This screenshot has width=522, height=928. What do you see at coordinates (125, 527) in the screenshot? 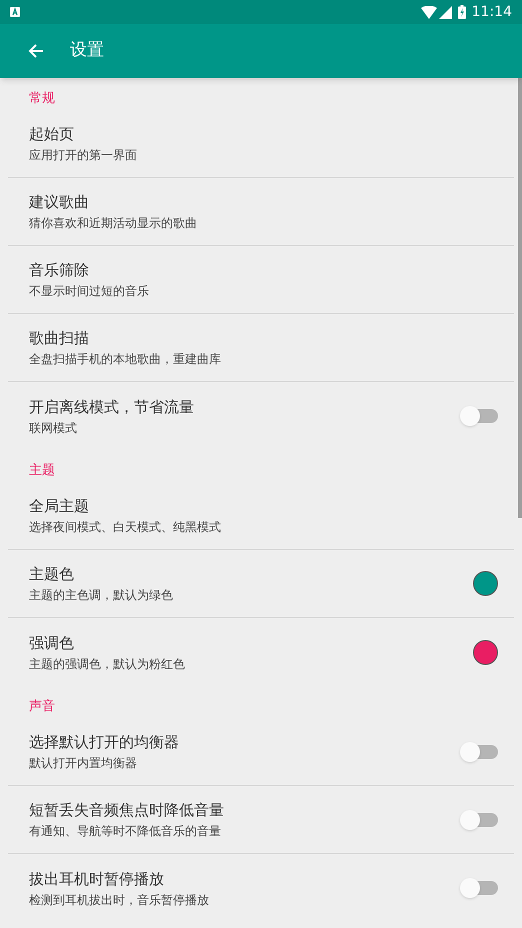
I see `setting-subtitle: 选择夜间模式、白天模式、纯黑模式` at bounding box center [125, 527].